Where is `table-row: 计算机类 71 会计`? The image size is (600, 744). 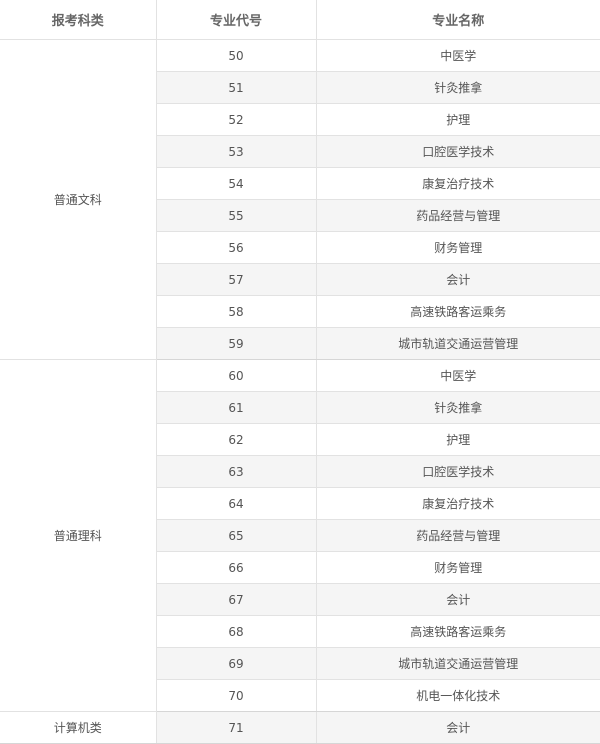
table-row: 计算机类 71 会计 is located at coordinates (300, 727).